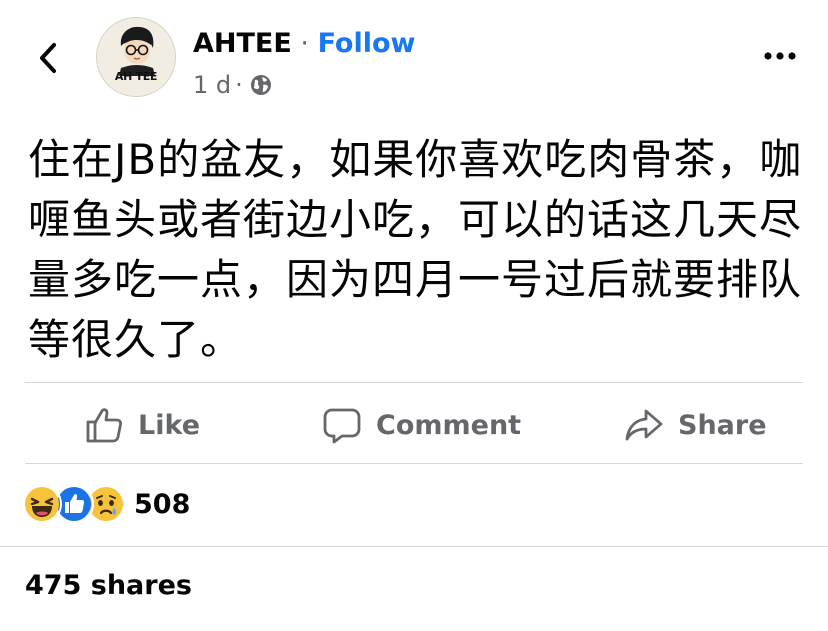 The width and height of the screenshot is (828, 631). I want to click on more-horizontal-icon, so click(780, 56).